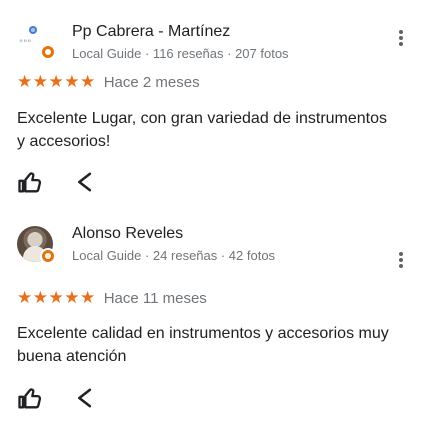  I want to click on review-rating: ★★★★★ Hace 11 meses, so click(112, 298).